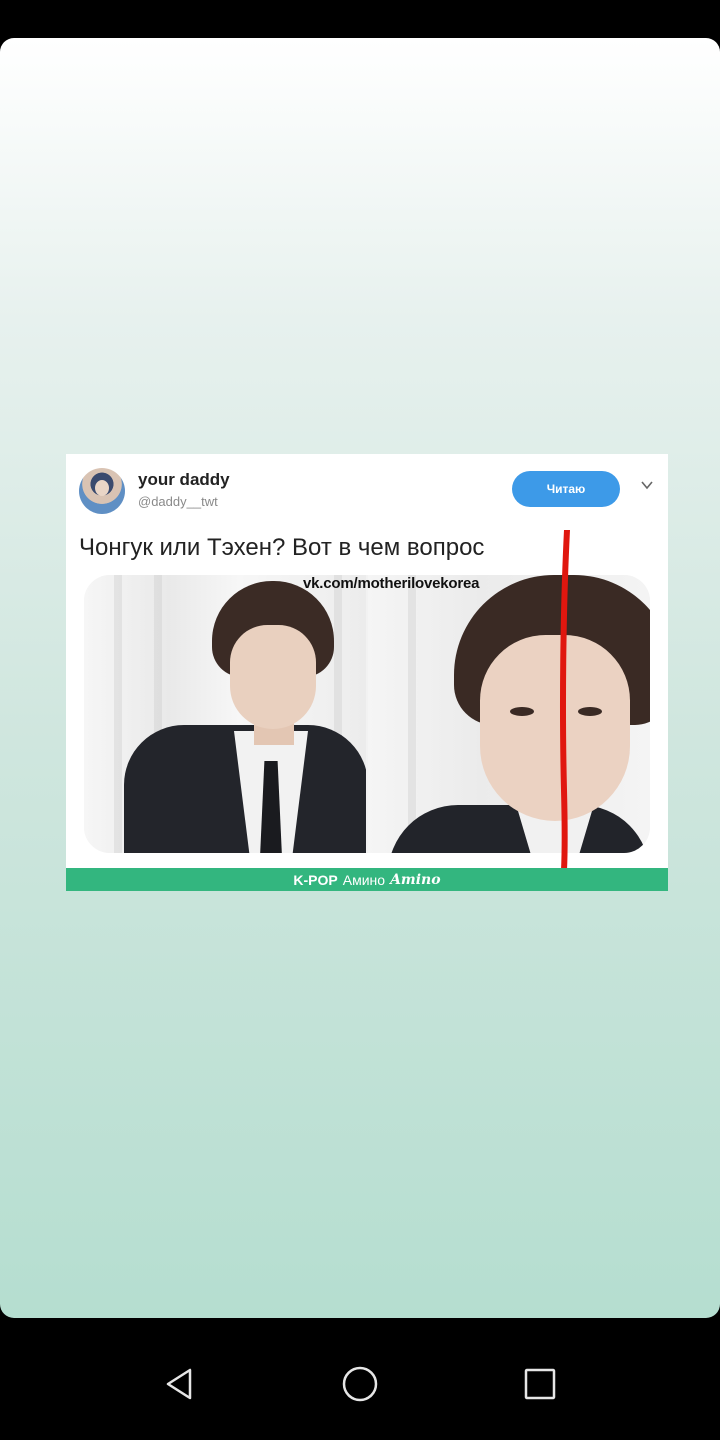 This screenshot has height=1440, width=720. I want to click on person-left-face, so click(273, 677).